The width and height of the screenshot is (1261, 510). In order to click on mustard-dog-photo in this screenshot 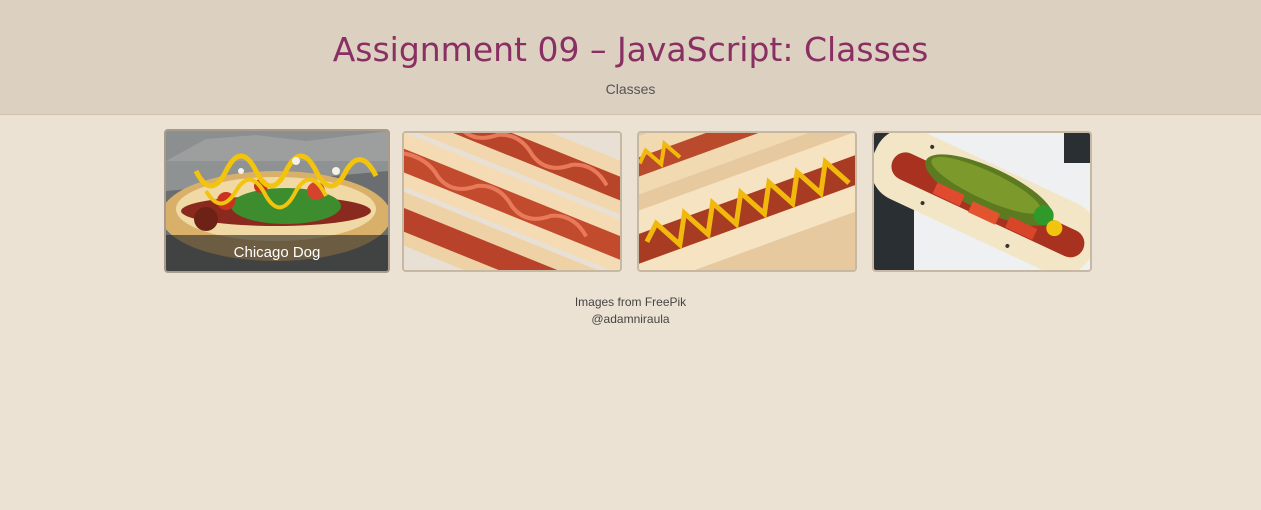, I will do `click(747, 201)`.